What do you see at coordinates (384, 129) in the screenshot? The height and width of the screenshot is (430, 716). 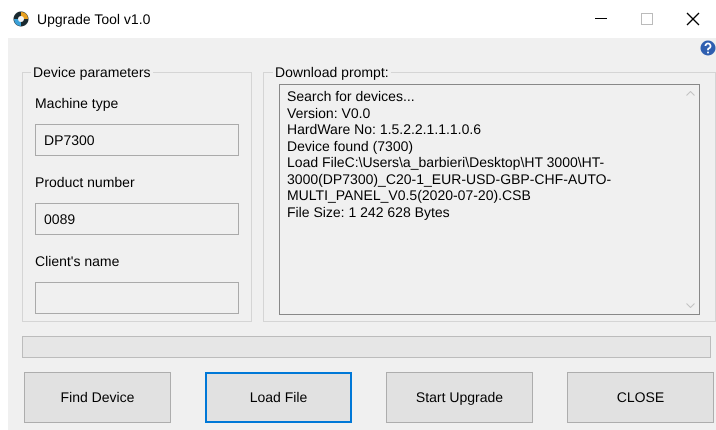 I see `log-line: HardWare No: 1.5.2.2.1.1.1.0.6` at bounding box center [384, 129].